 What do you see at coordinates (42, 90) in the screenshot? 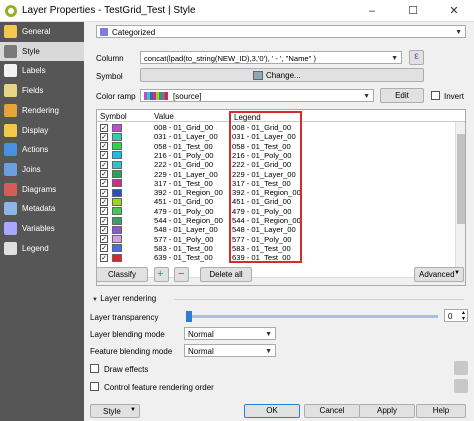
I see `sidebar-item-fields: Fields` at bounding box center [42, 90].